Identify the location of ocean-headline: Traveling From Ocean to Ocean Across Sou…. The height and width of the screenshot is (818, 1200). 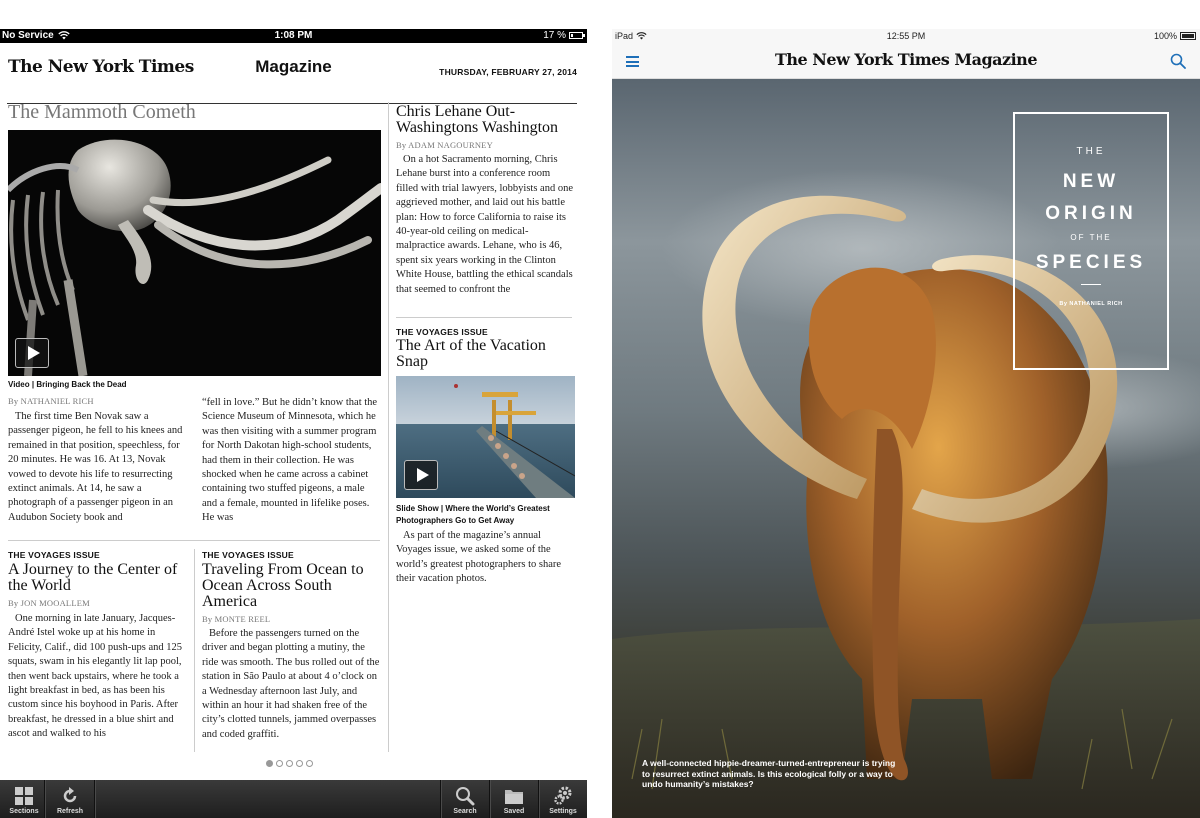
(291, 586).